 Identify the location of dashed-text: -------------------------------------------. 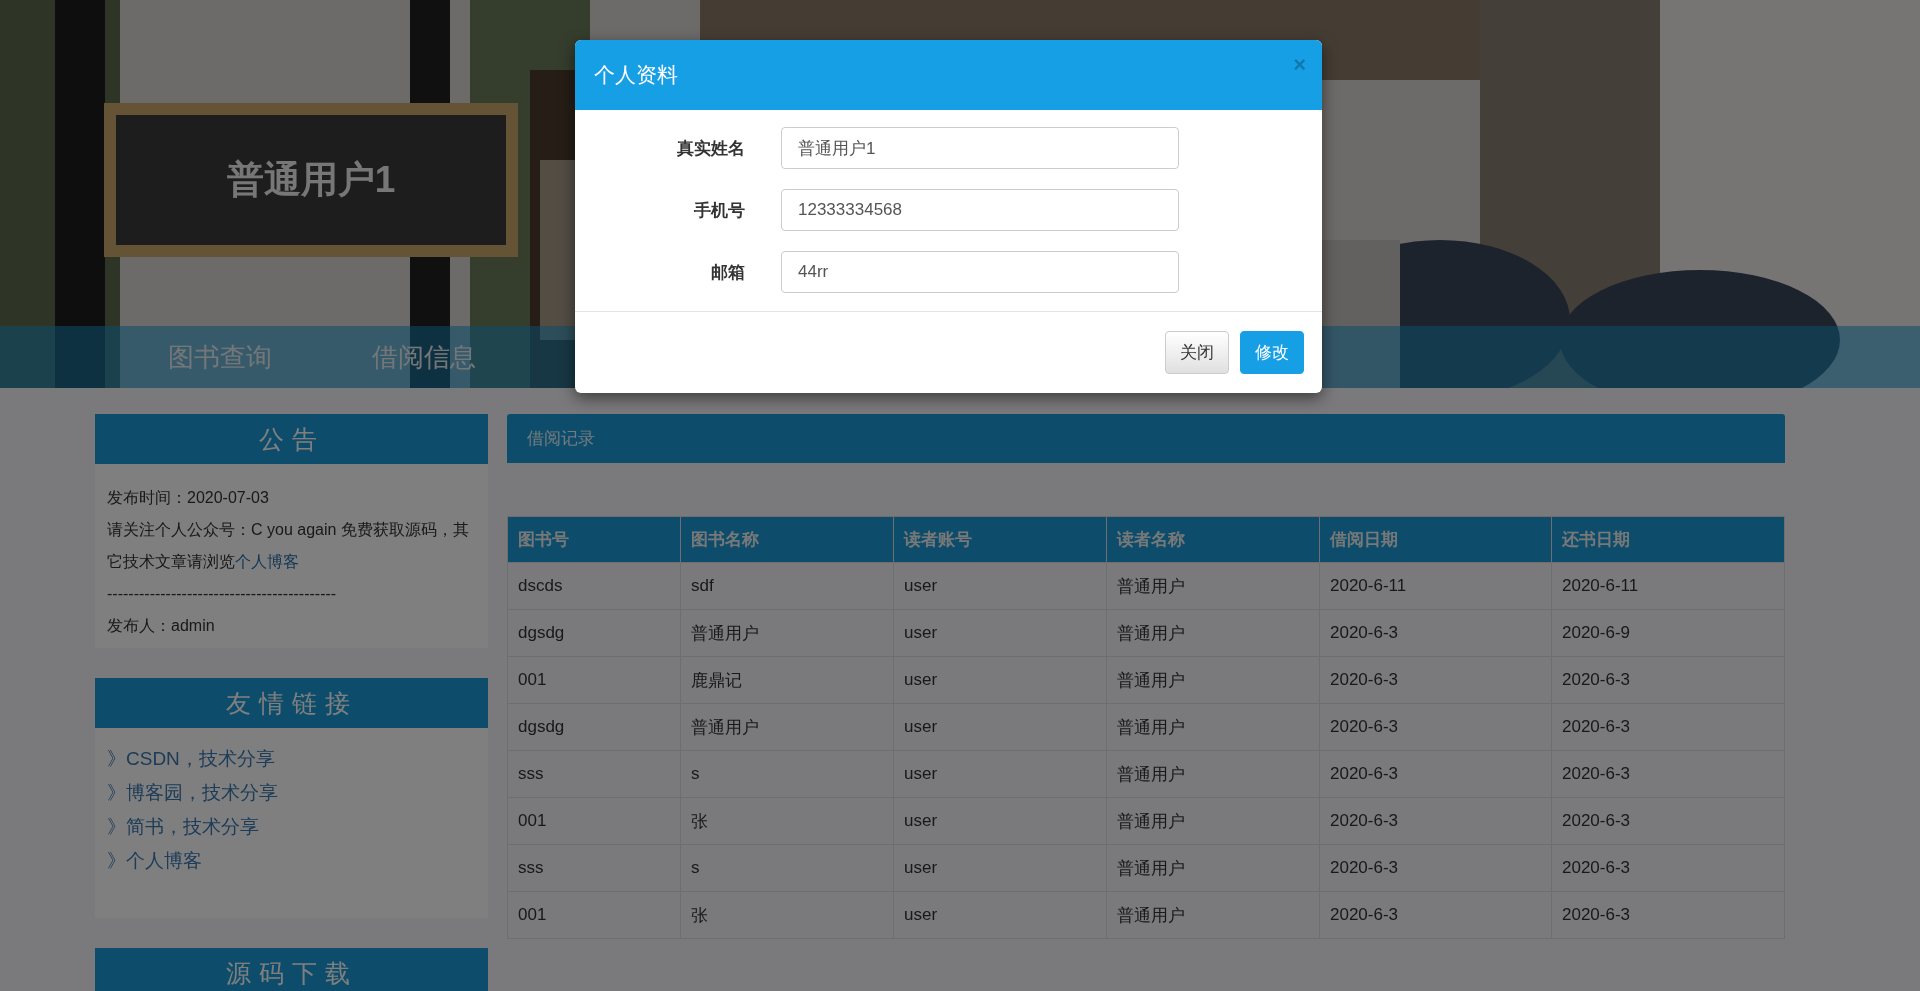
(222, 594).